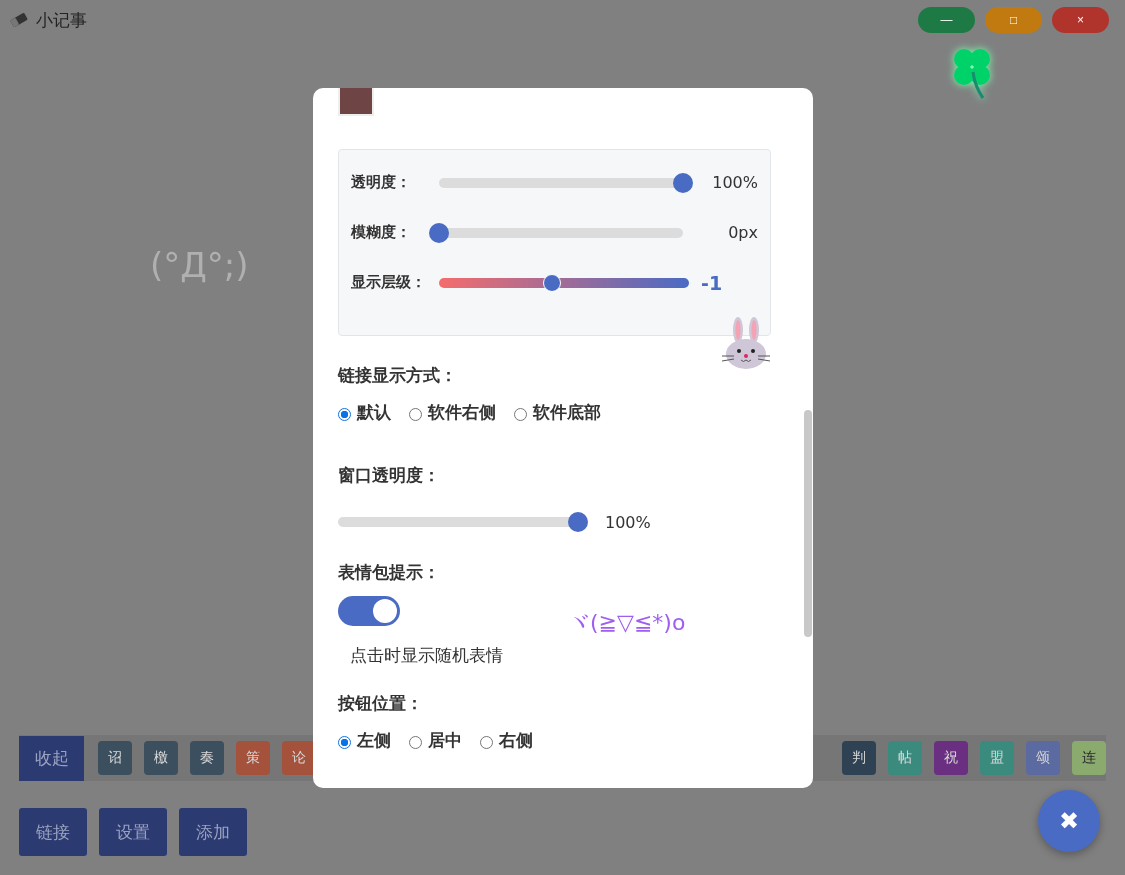 Image resolution: width=1125 pixels, height=875 pixels. I want to click on tag: 帖, so click(905, 758).